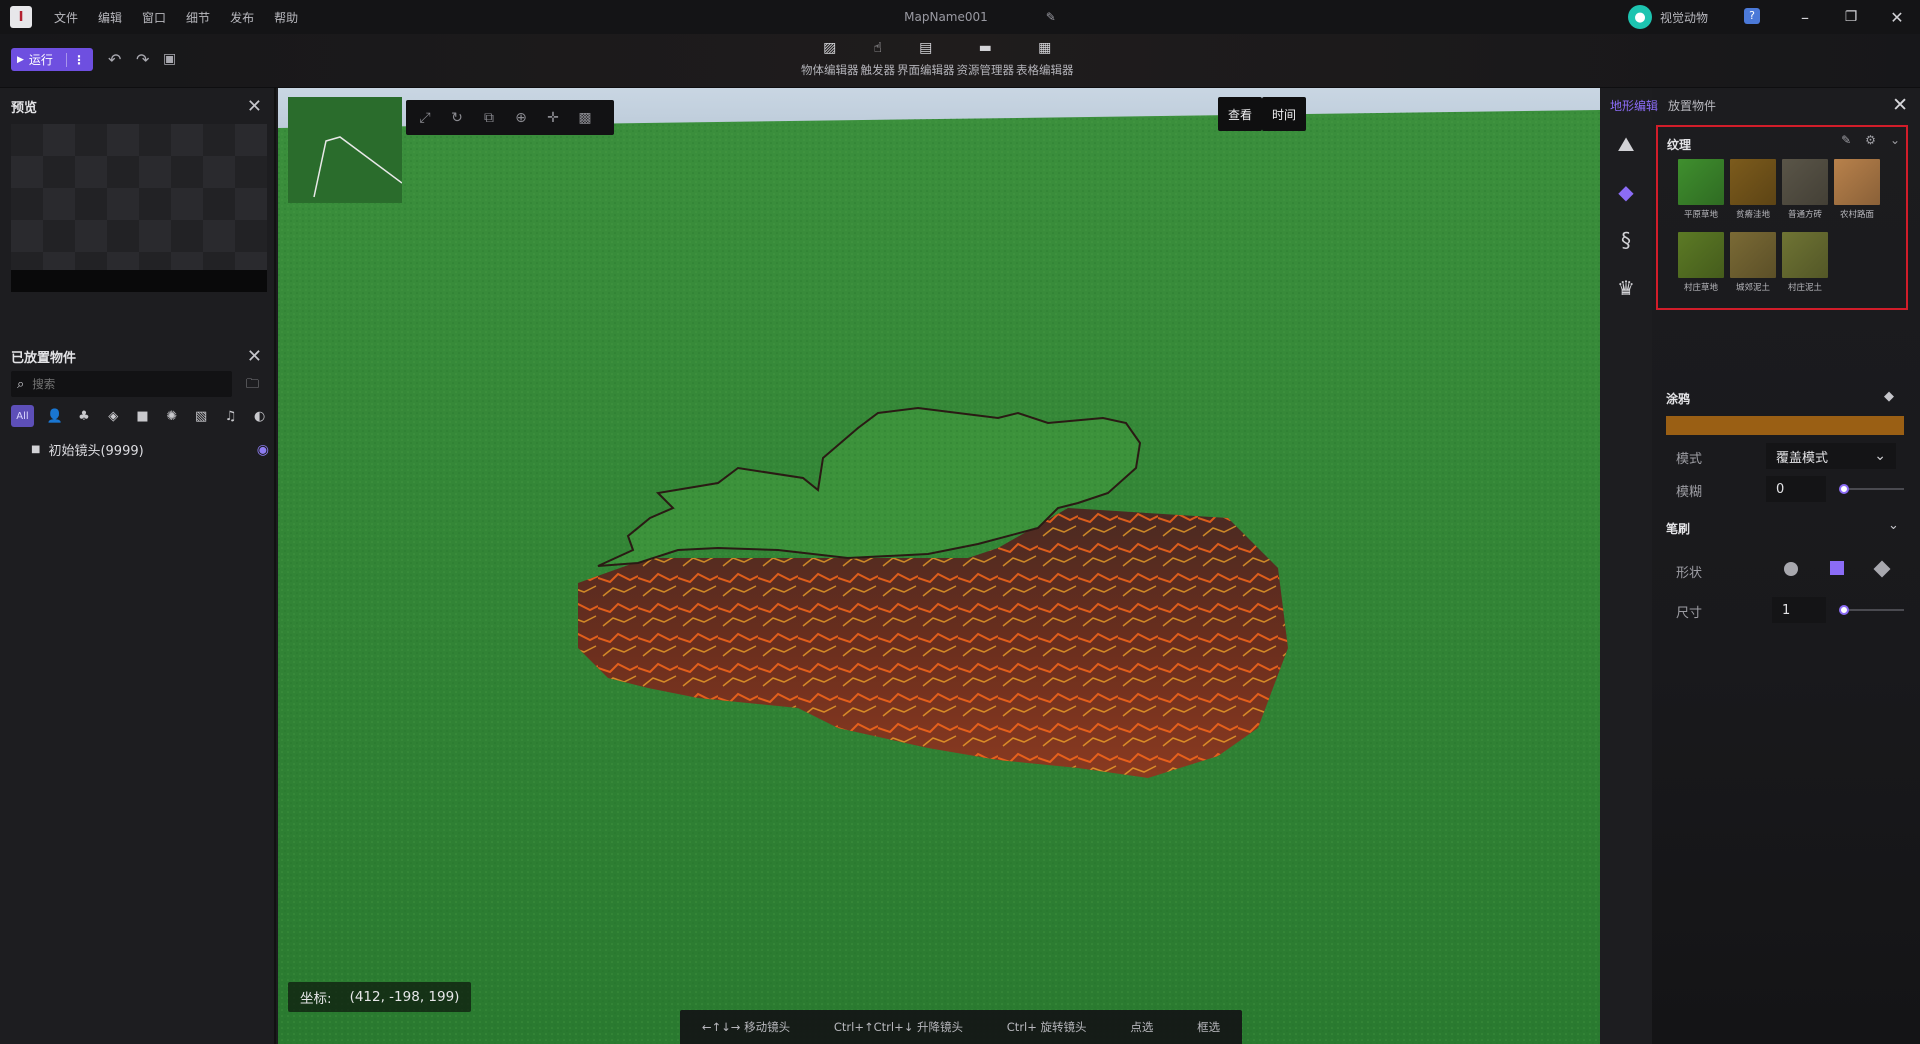 The height and width of the screenshot is (1044, 1920). What do you see at coordinates (22, 416) in the screenshot?
I see `filter-all: All` at bounding box center [22, 416].